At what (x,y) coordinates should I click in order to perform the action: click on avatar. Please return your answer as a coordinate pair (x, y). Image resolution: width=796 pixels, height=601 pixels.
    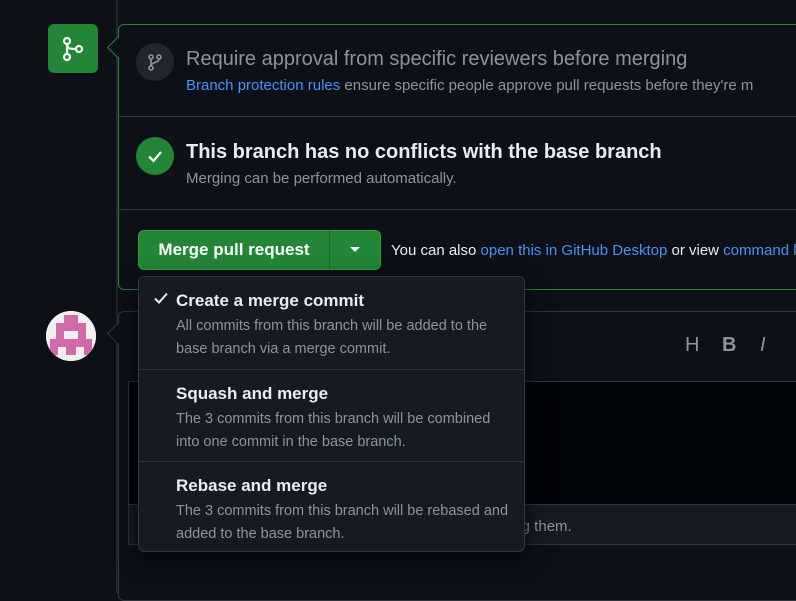
    Looking at the image, I should click on (71, 336).